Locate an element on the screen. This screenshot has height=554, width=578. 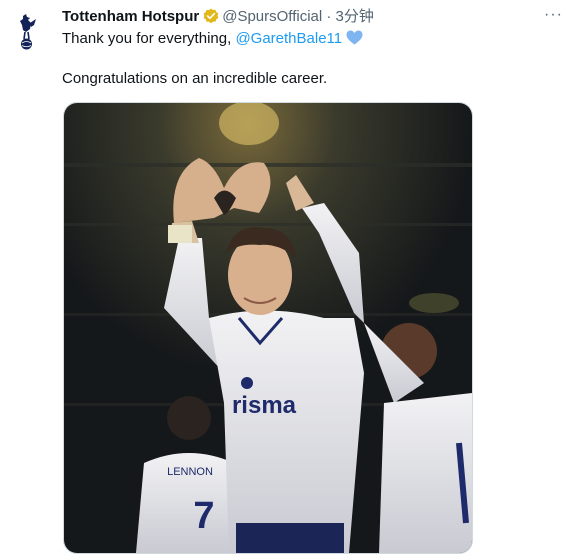
avatar is located at coordinates (27, 32).